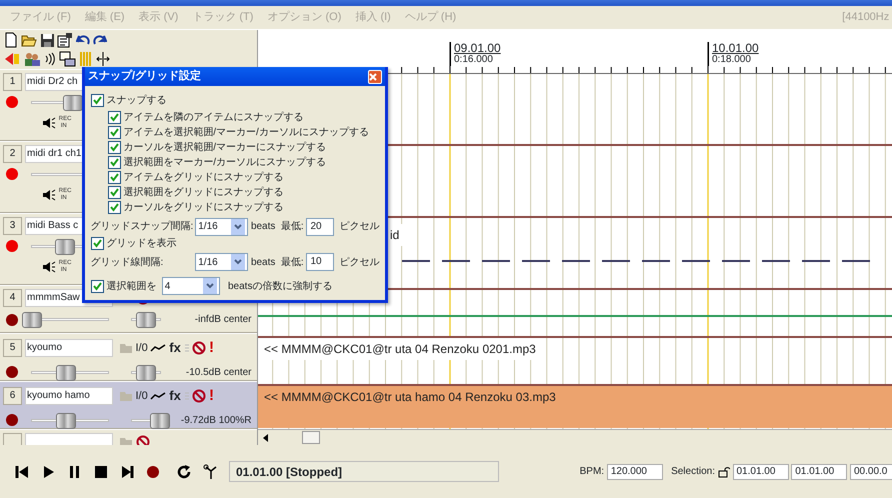  Describe the element at coordinates (210, 472) in the screenshot. I see `metronome-icon` at that location.